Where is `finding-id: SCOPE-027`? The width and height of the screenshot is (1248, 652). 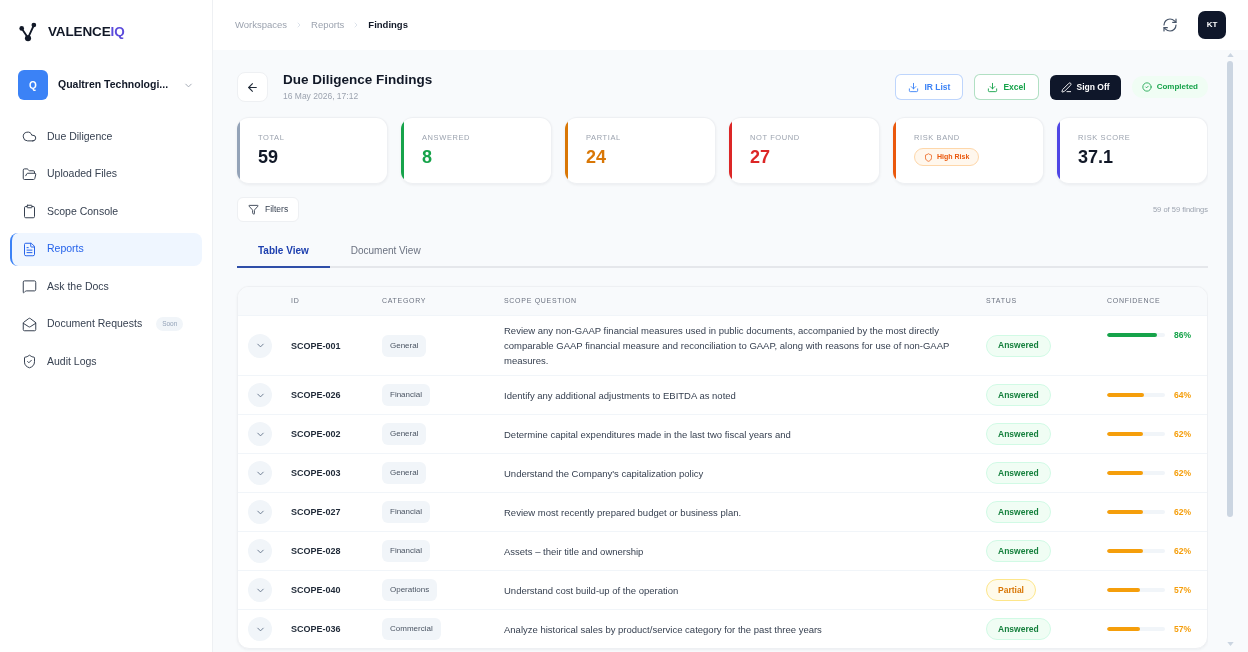
finding-id: SCOPE-027 is located at coordinates (316, 512).